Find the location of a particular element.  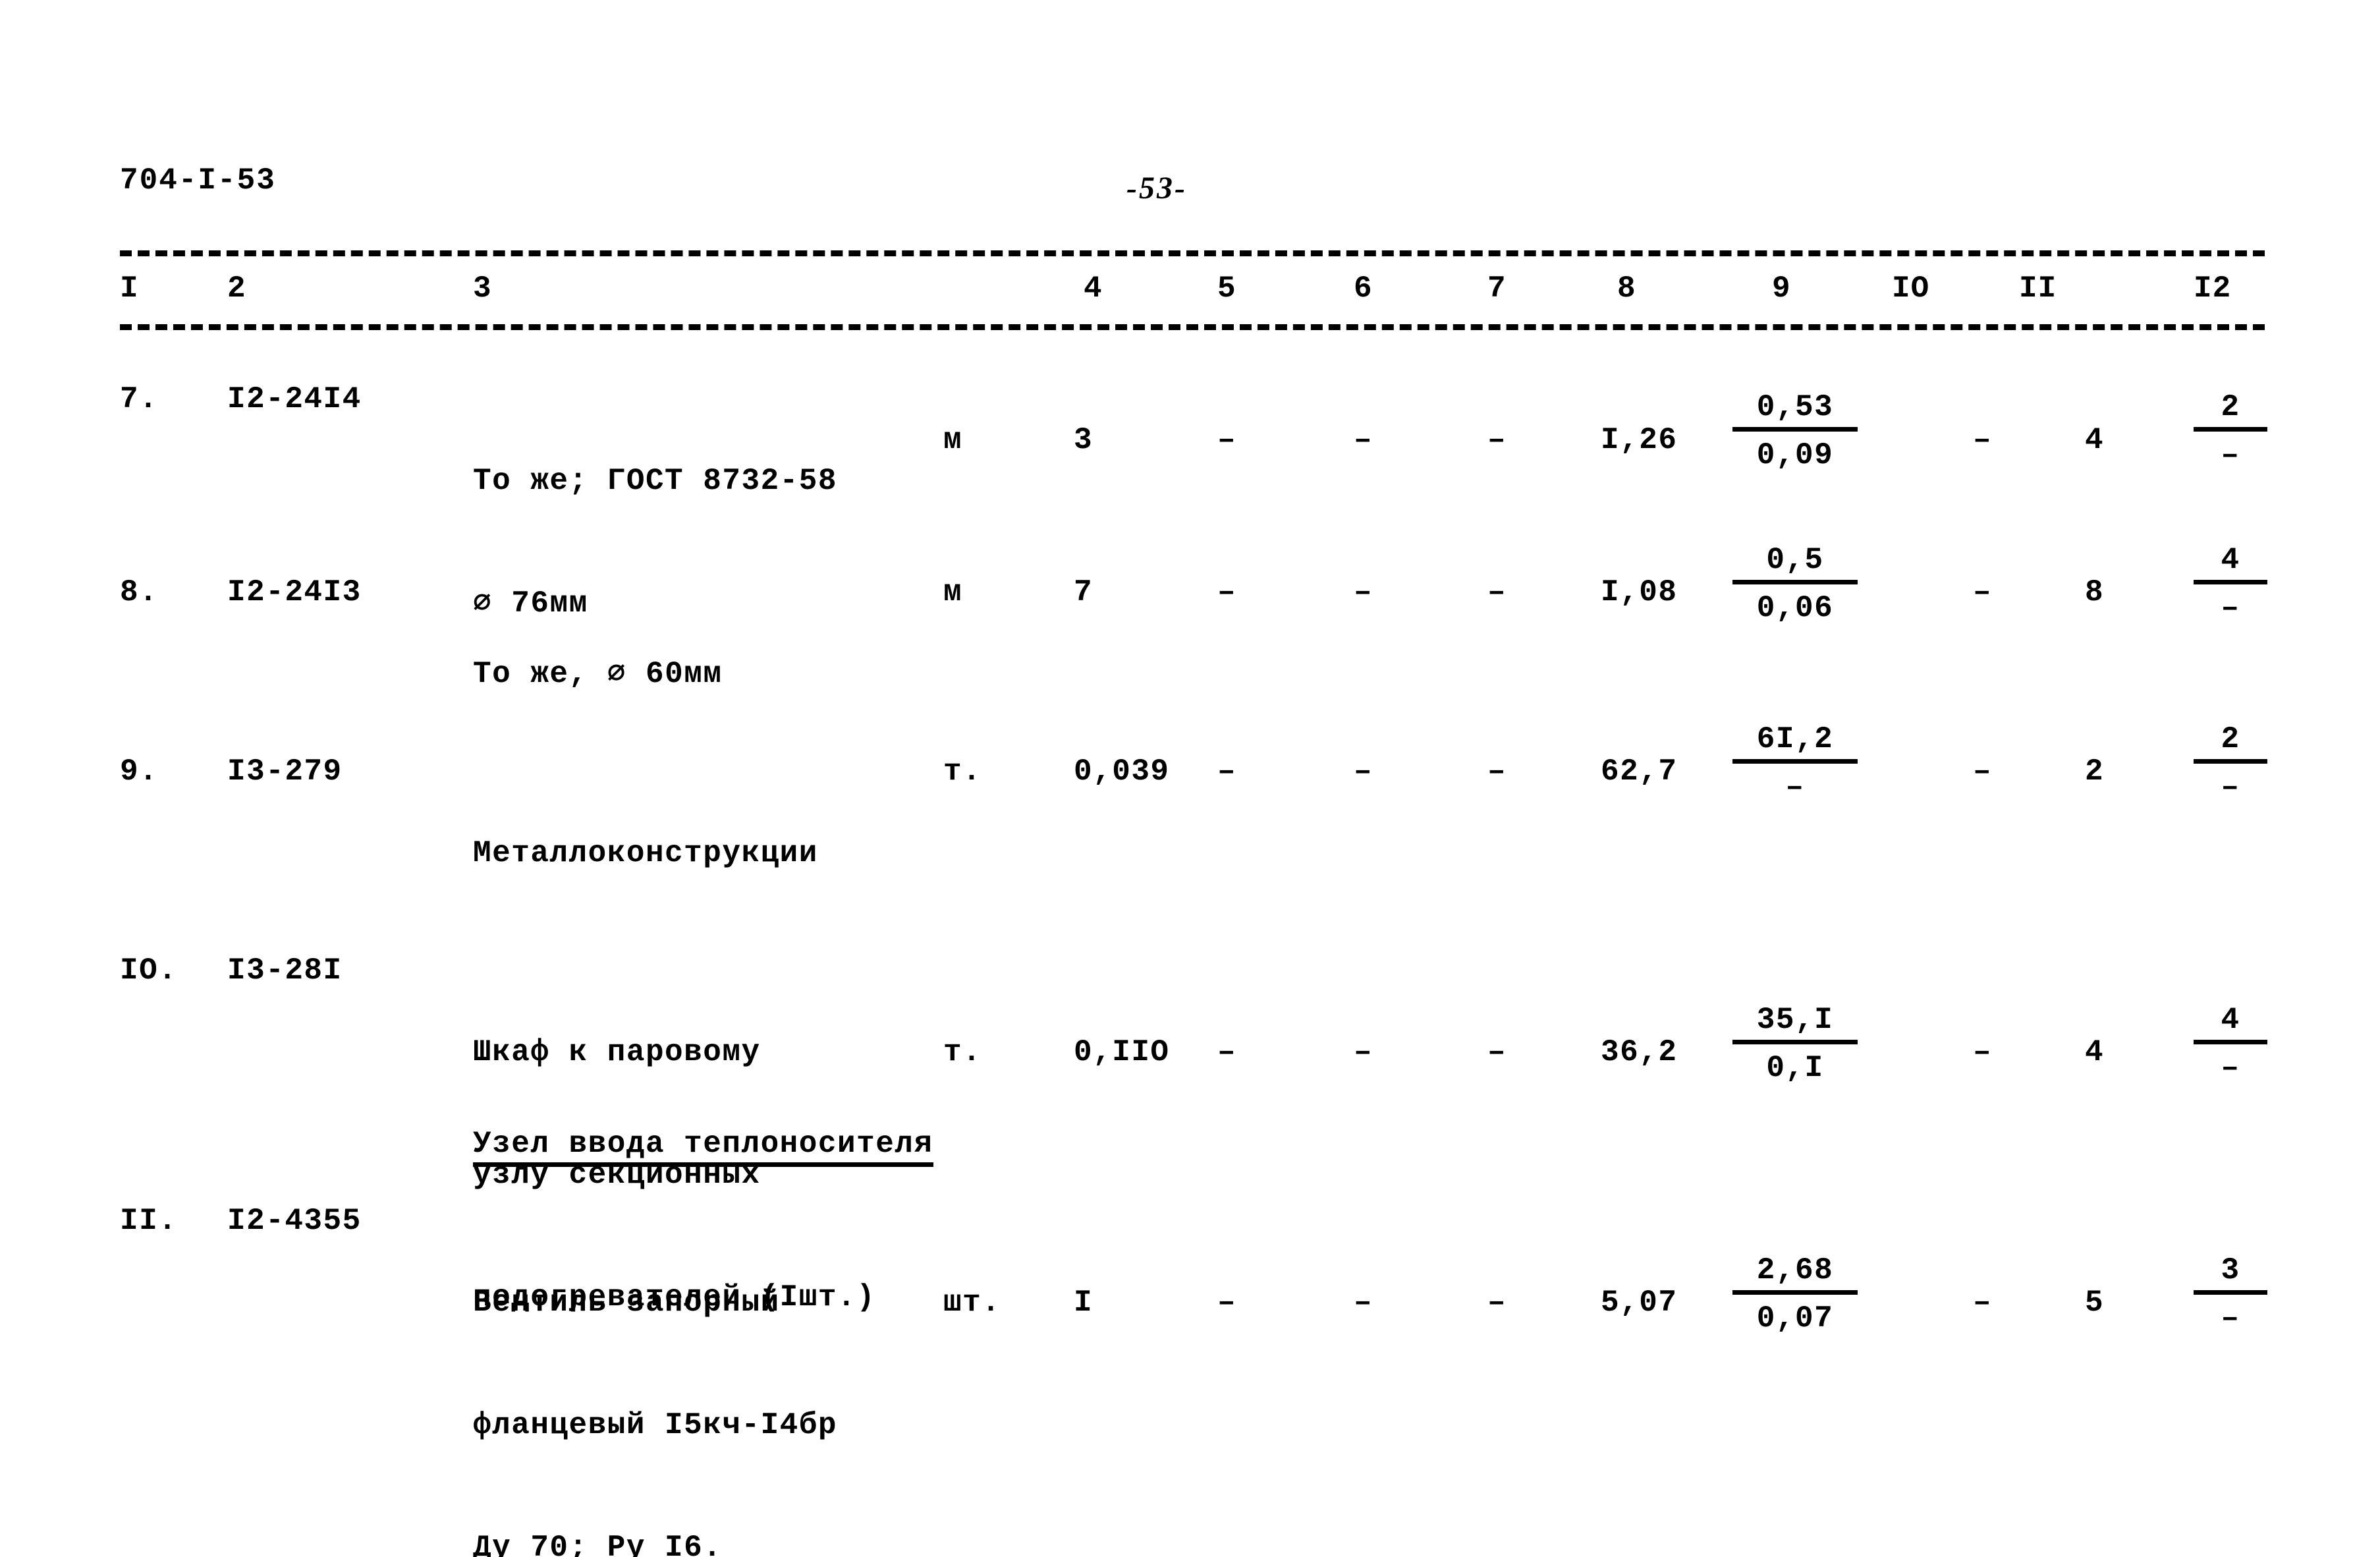

fraction-numerator: 0,53 is located at coordinates (1795, 410).